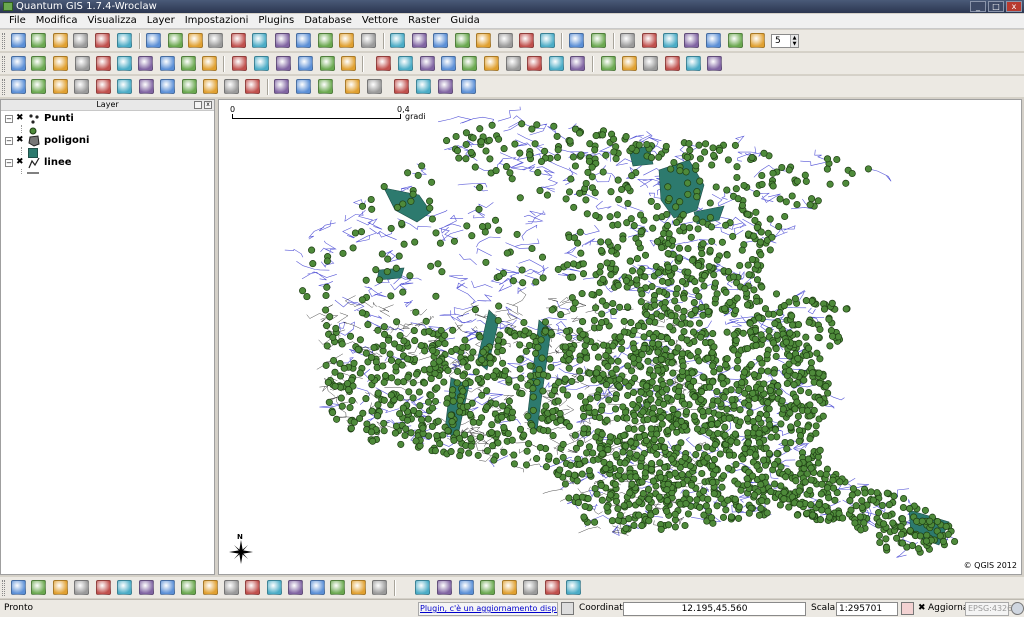  What do you see at coordinates (567, 608) in the screenshot?
I see `toggle-extents-icon` at bounding box center [567, 608].